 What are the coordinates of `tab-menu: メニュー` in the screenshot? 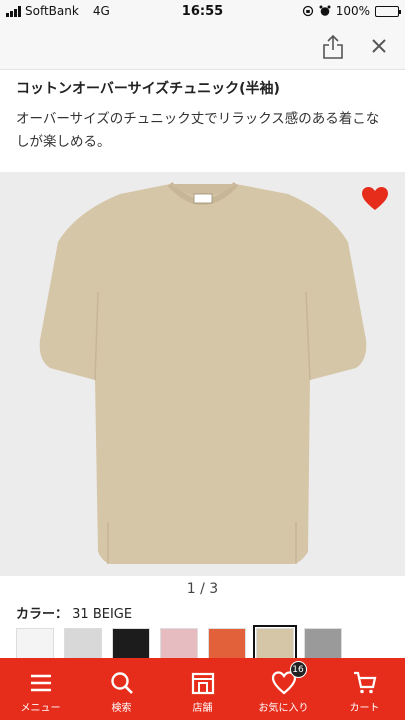 It's located at (40, 689).